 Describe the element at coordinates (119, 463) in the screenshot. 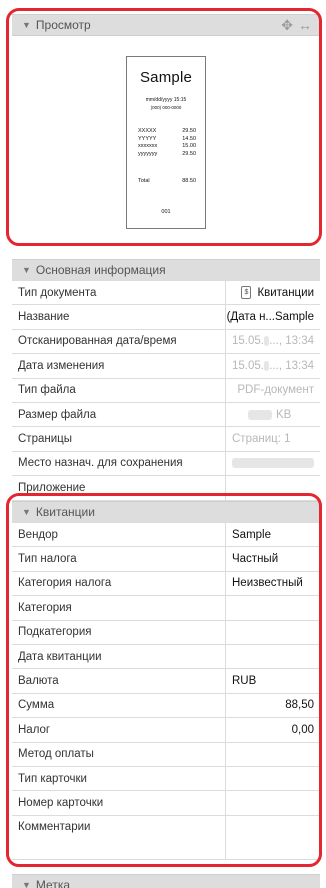

I see `field-label: Место назнач. для сохранения` at that location.